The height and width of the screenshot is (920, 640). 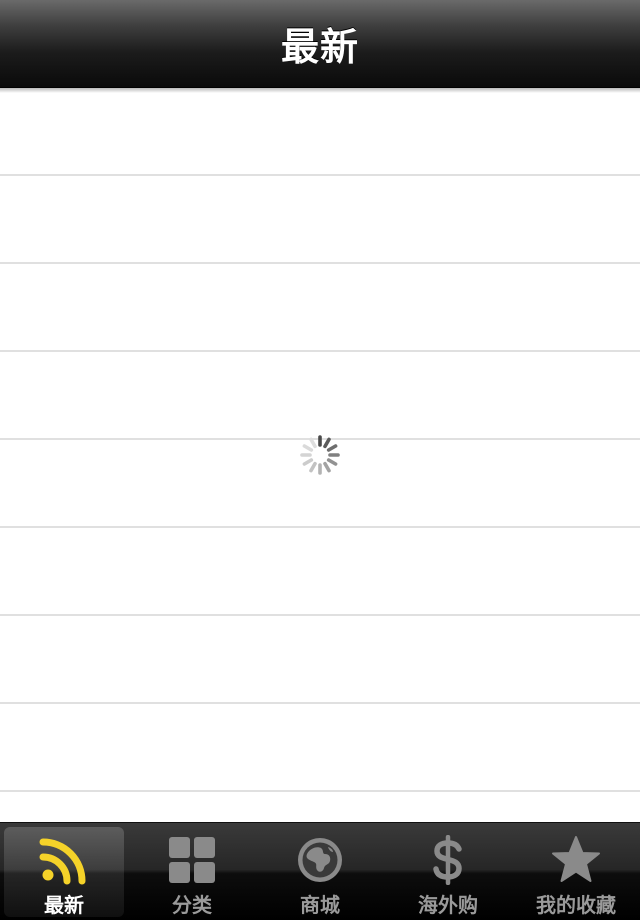 I want to click on rss-icon, so click(x=62, y=861).